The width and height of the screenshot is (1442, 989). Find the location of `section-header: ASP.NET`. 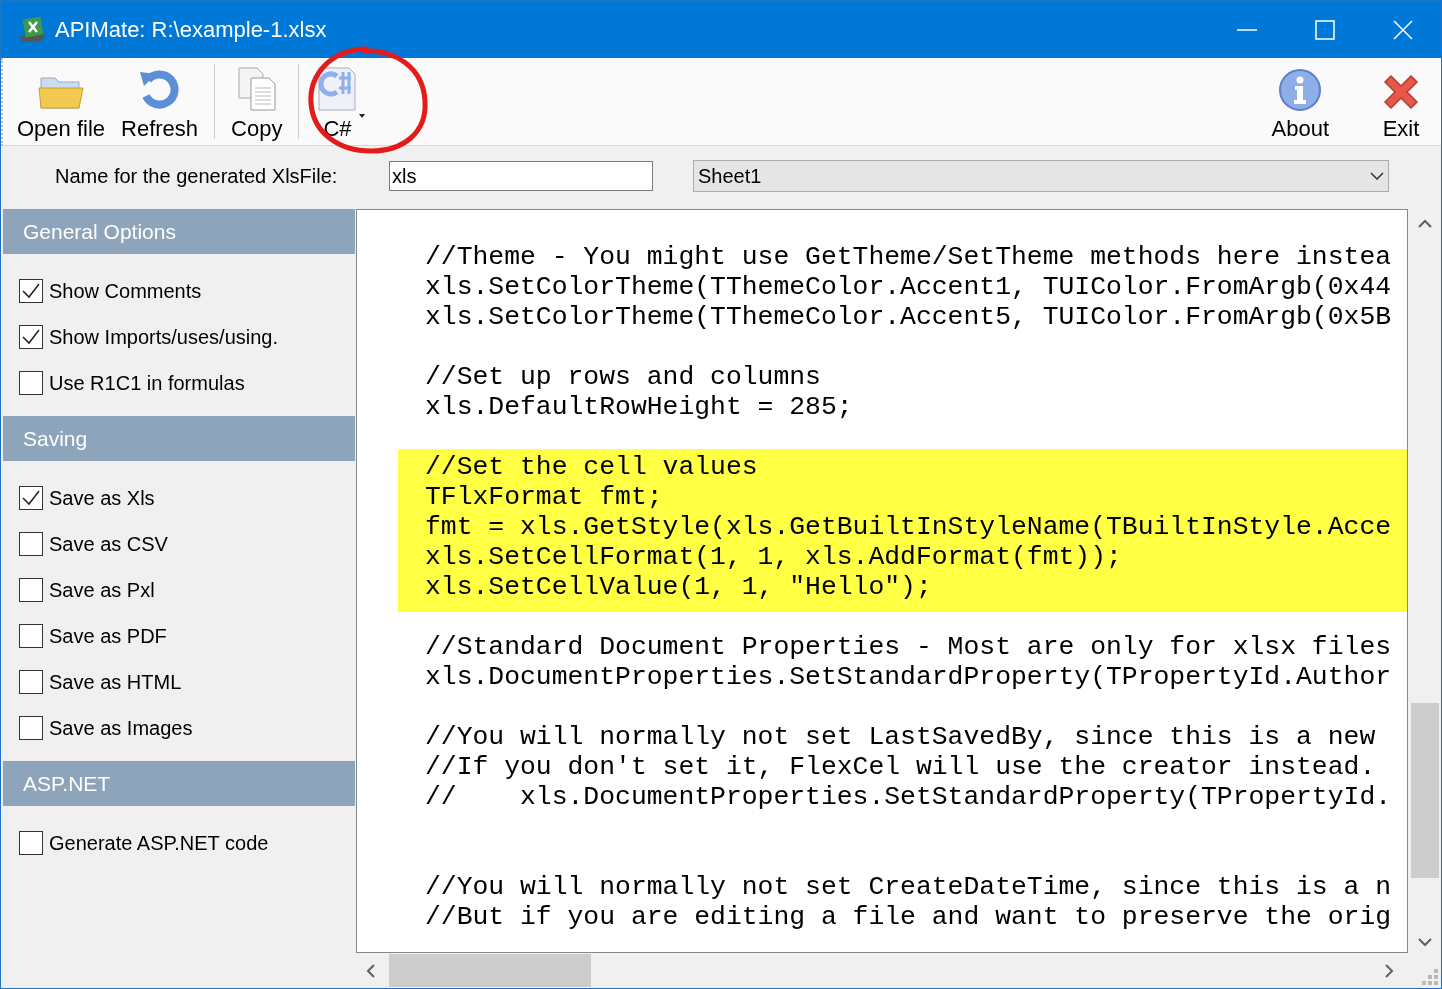

section-header: ASP.NET is located at coordinates (179, 783).